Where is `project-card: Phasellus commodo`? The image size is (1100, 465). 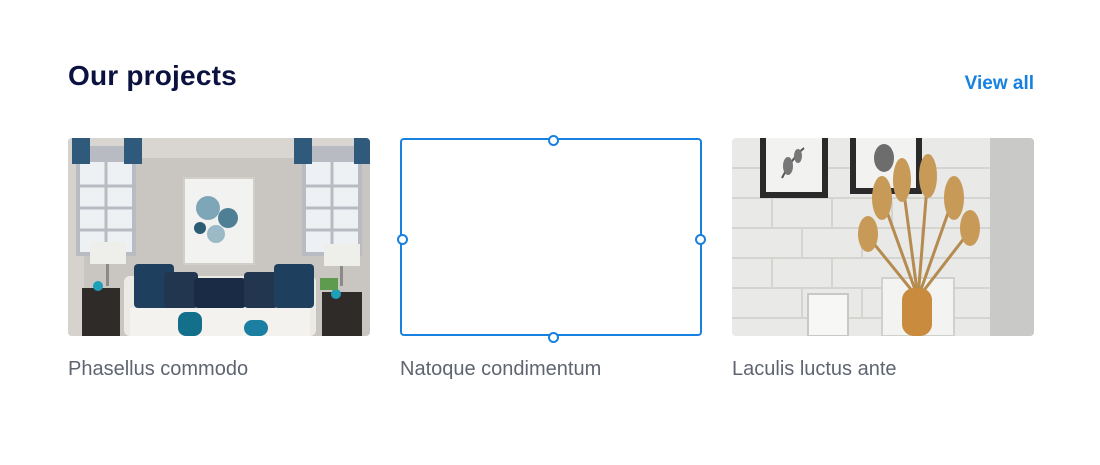 project-card: Phasellus commodo is located at coordinates (219, 259).